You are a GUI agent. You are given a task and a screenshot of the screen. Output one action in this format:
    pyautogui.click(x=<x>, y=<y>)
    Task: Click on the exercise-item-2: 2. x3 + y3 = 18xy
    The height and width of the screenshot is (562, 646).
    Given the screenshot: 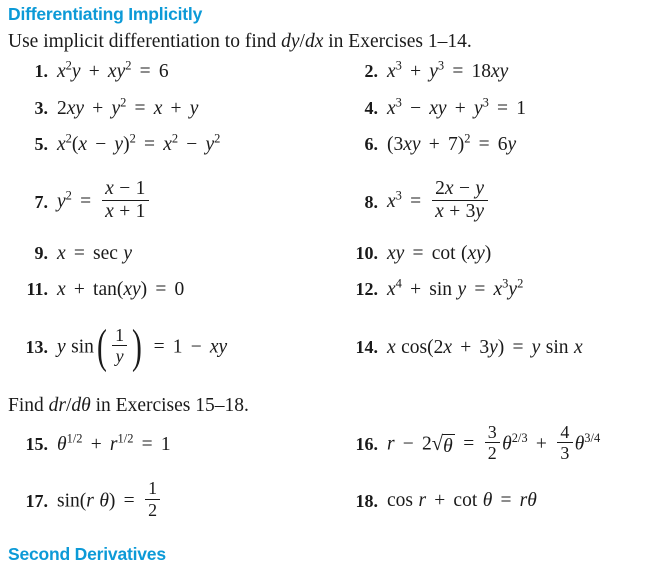 What is the action you would take?
    pyautogui.click(x=485, y=70)
    